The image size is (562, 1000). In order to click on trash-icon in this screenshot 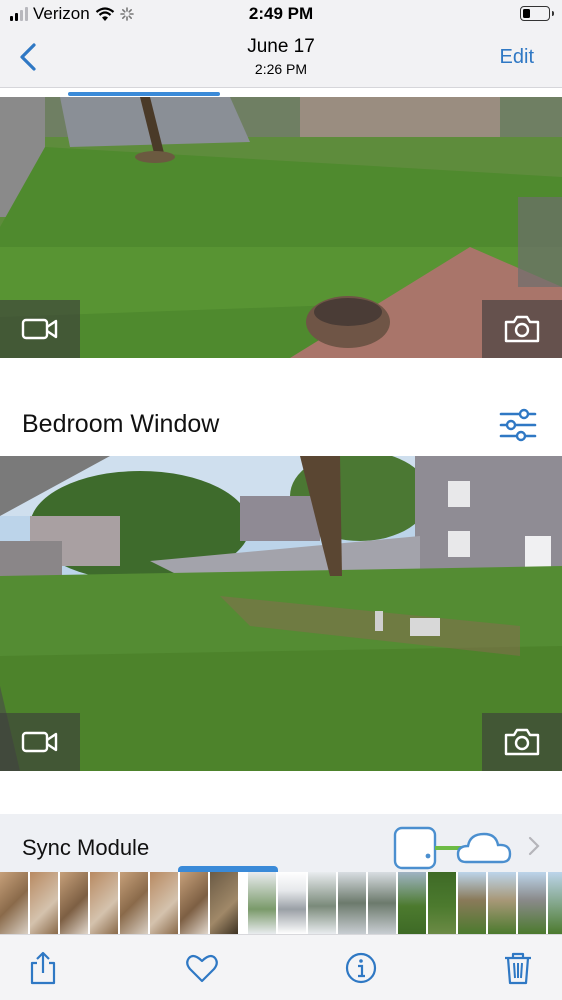, I will do `click(518, 968)`.